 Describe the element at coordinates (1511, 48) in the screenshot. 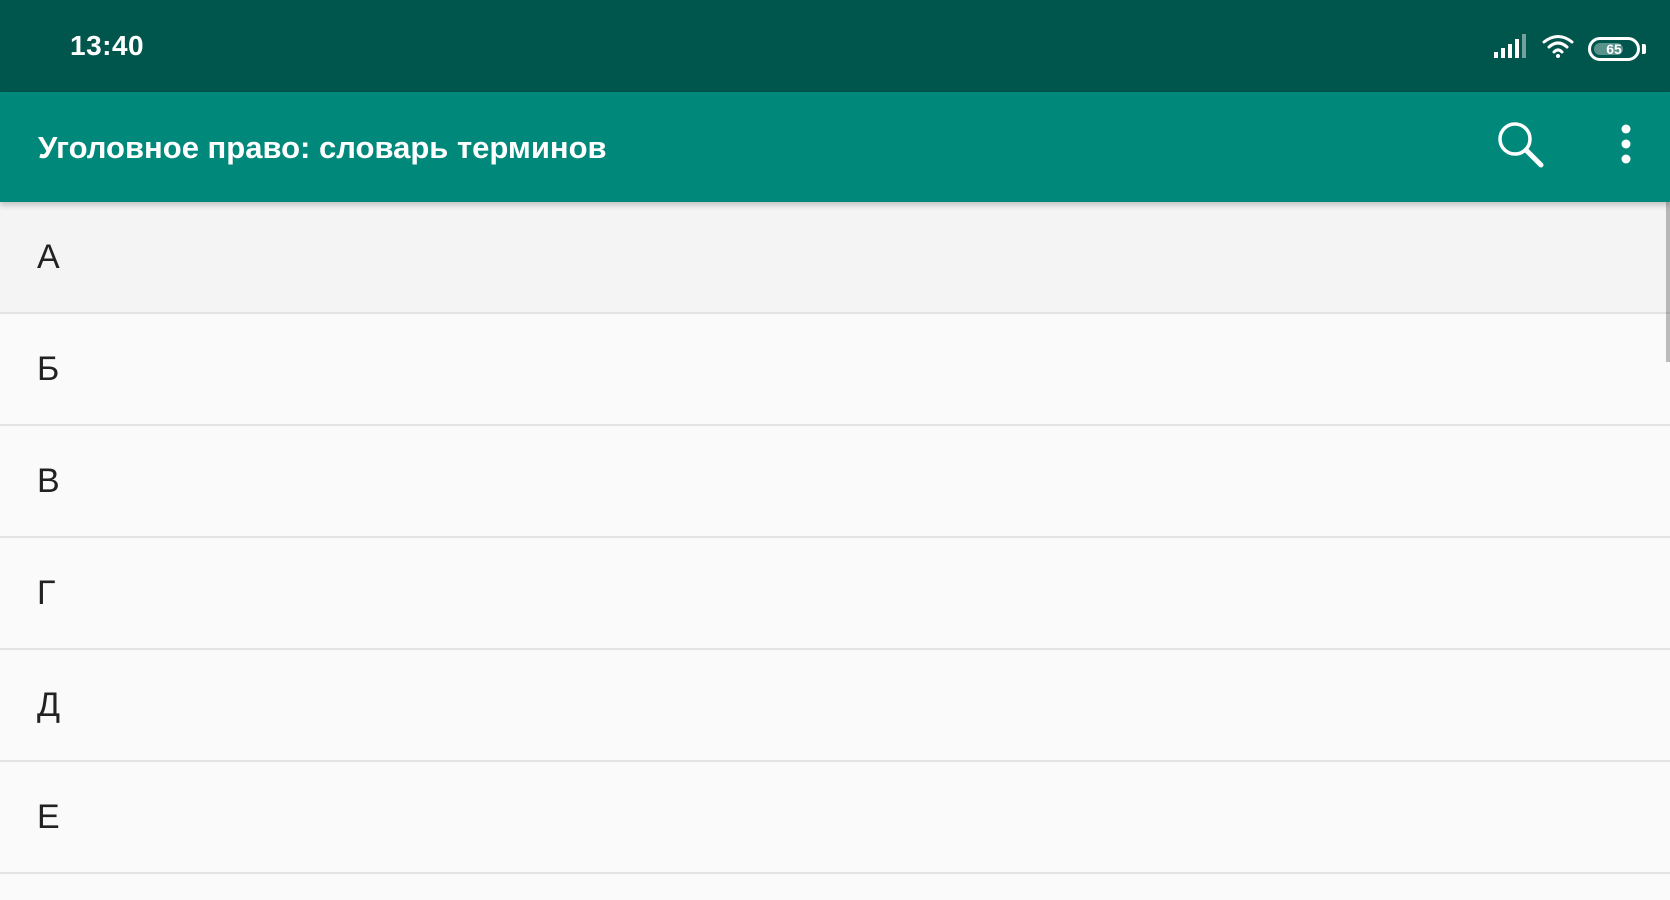

I see `signal-icon` at that location.